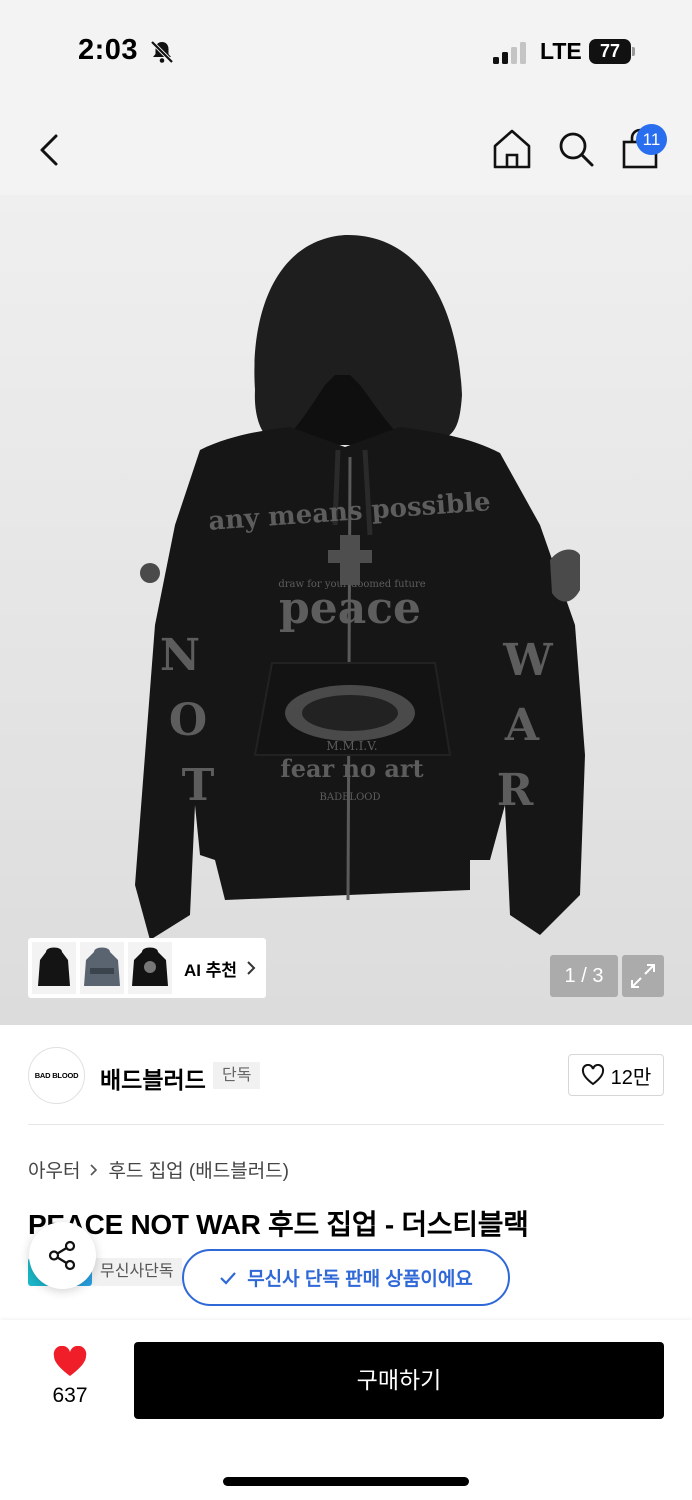  Describe the element at coordinates (351, 746) in the screenshot. I see `hoodie-print-mmiv: M.M.I.V.` at that location.